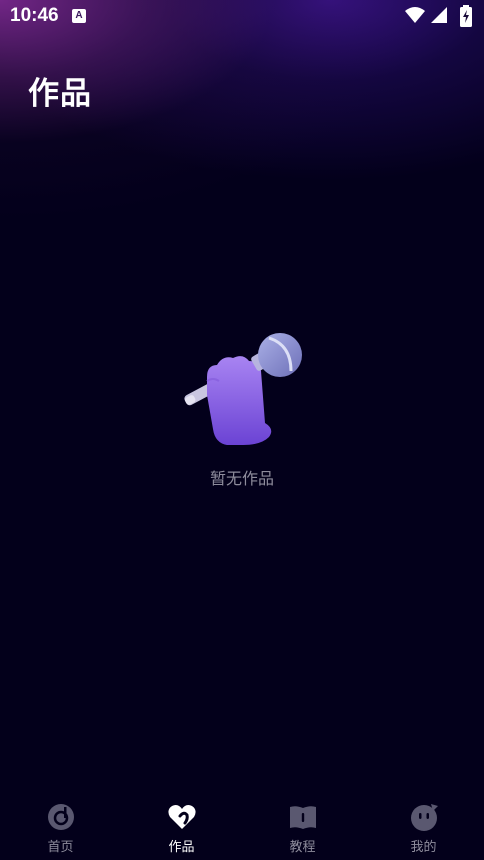 This screenshot has height=860, width=484. What do you see at coordinates (302, 817) in the screenshot?
I see `book-icon` at bounding box center [302, 817].